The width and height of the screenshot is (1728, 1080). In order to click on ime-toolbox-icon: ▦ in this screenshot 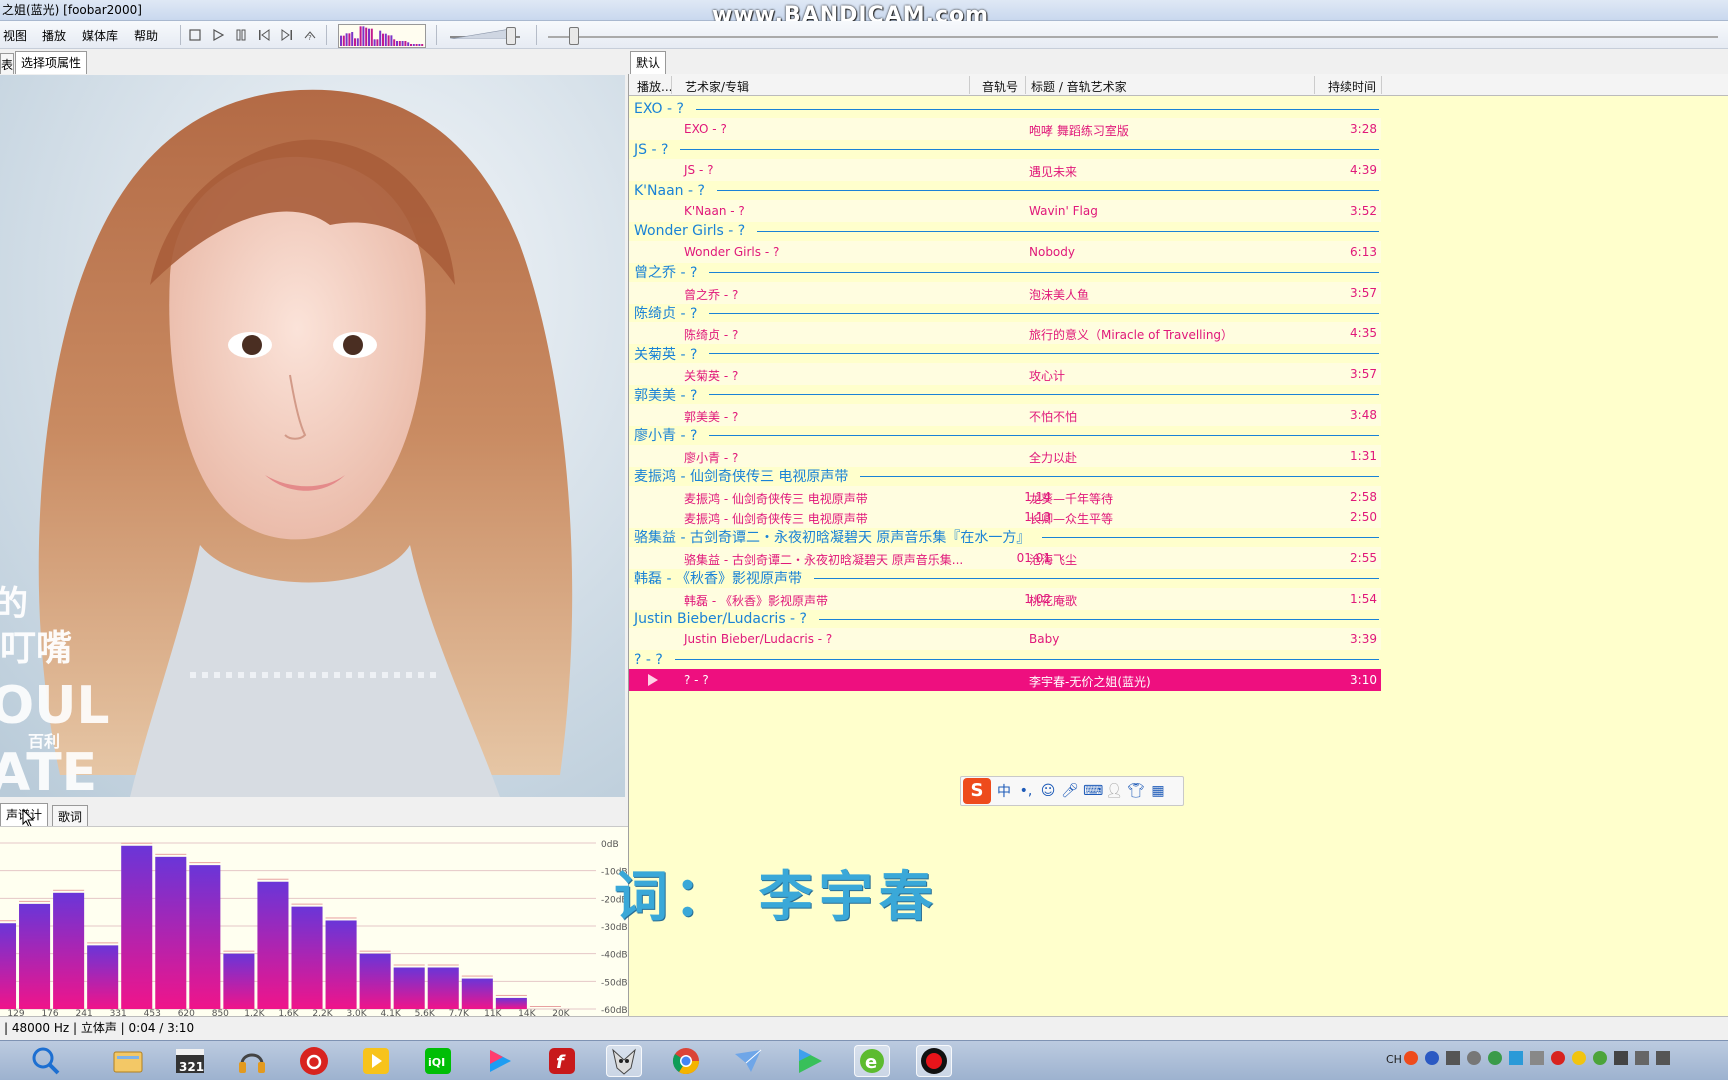, I will do `click(1158, 791)`.